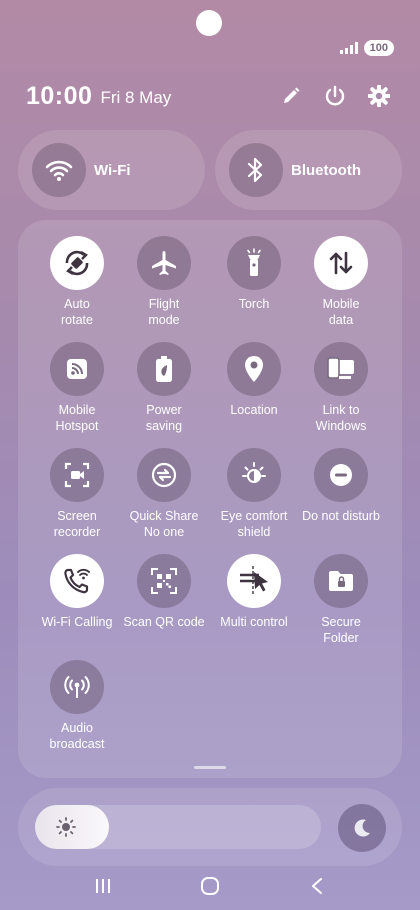 The height and width of the screenshot is (910, 420). I want to click on tile-label: Eye comfort shield, so click(254, 524).